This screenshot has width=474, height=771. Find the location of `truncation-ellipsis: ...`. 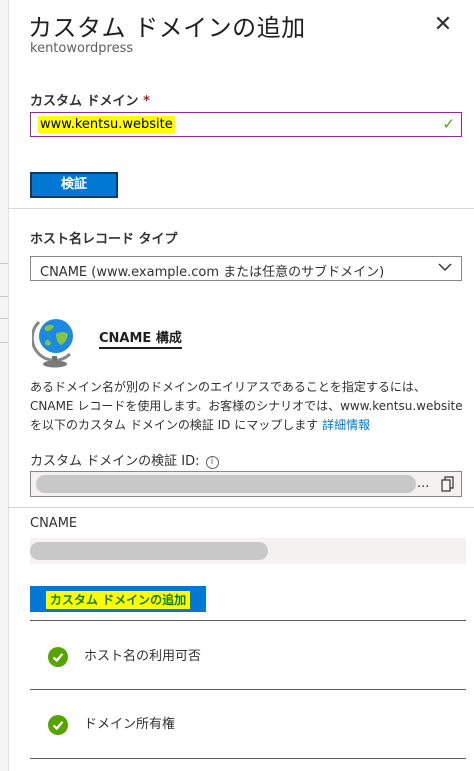

truncation-ellipsis: ... is located at coordinates (423, 483).